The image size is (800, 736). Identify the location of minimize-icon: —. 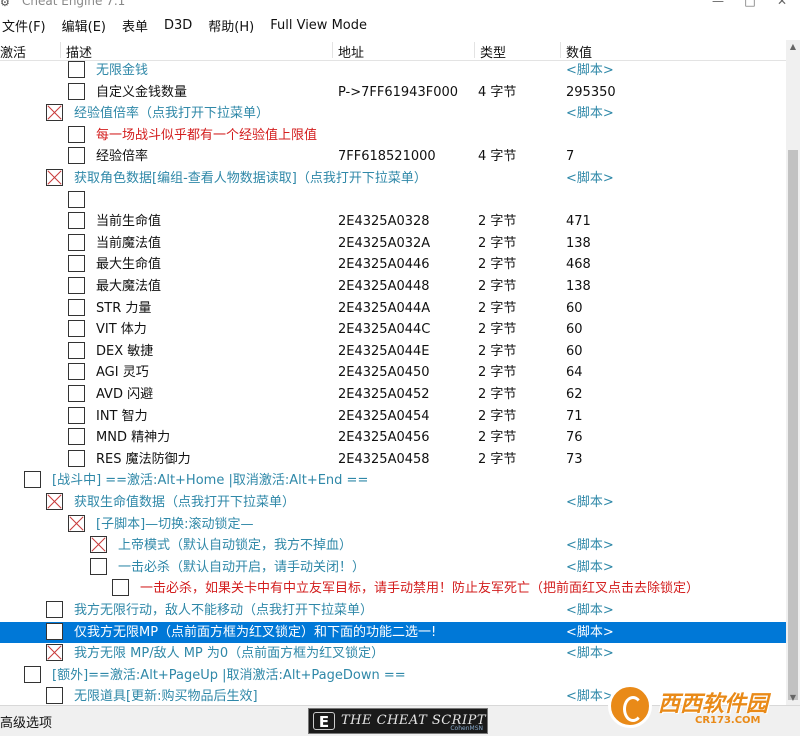
(718, 4).